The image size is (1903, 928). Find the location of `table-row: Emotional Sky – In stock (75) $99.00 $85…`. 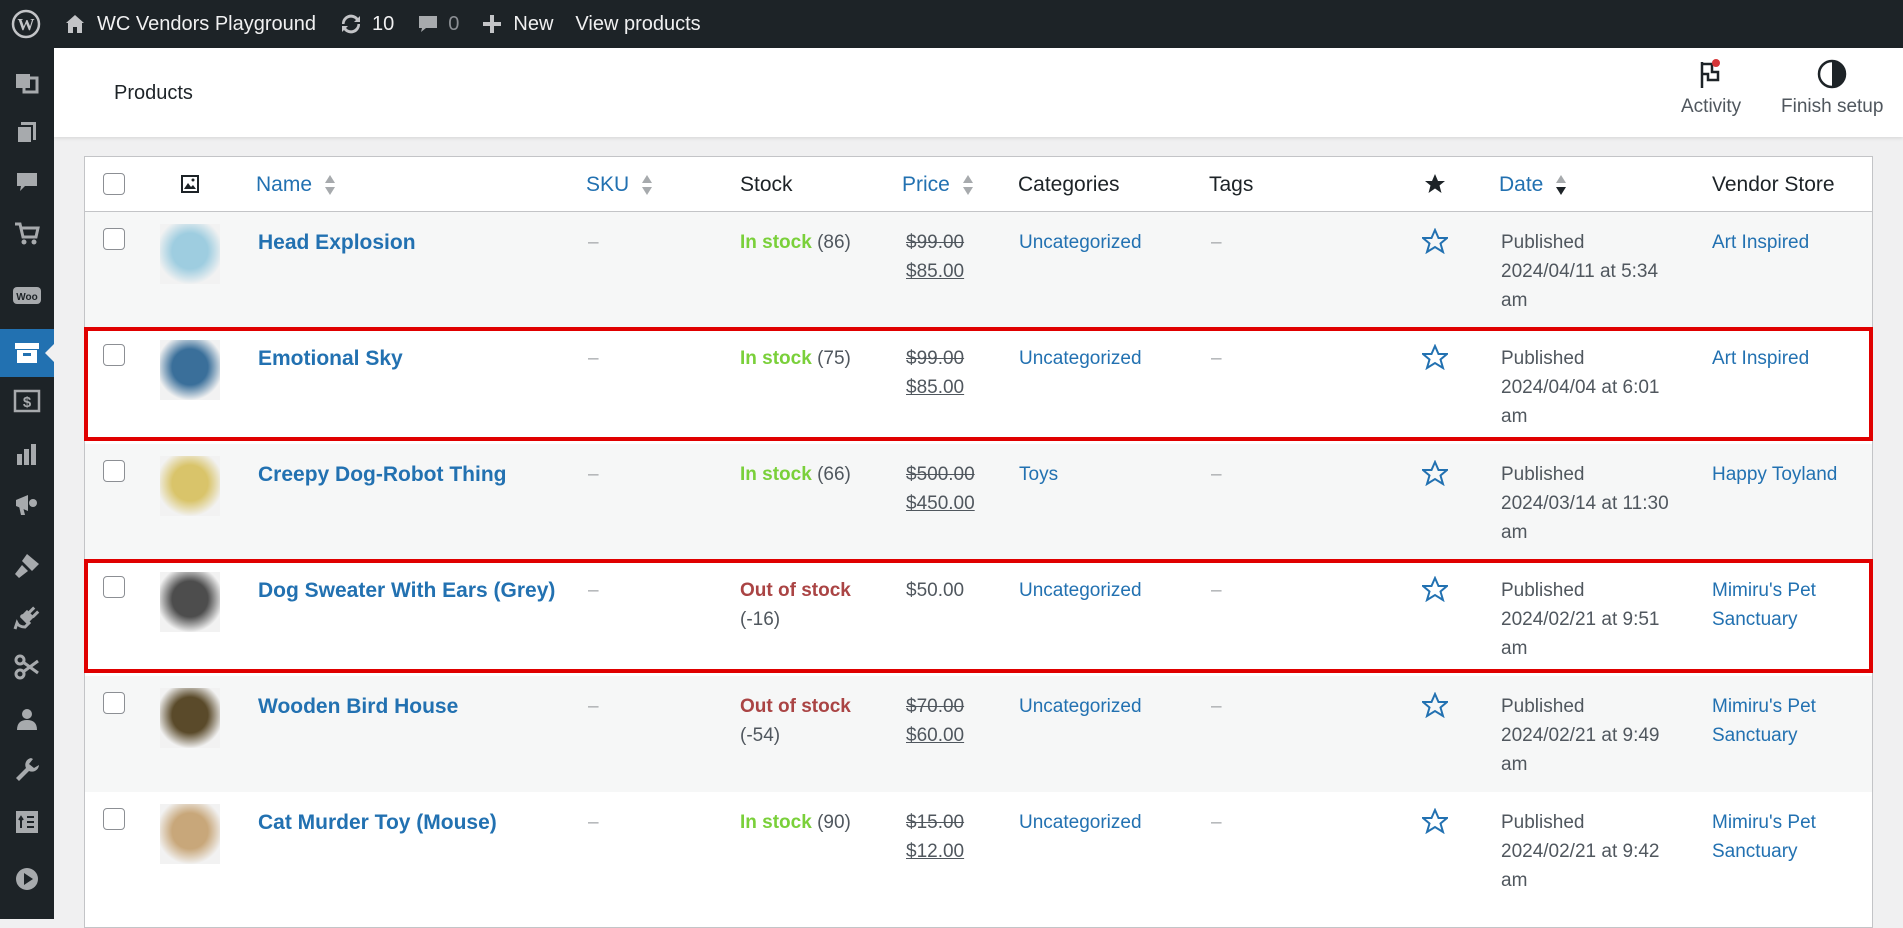

table-row: Emotional Sky – In stock (75) $99.00 $85… is located at coordinates (978, 386).